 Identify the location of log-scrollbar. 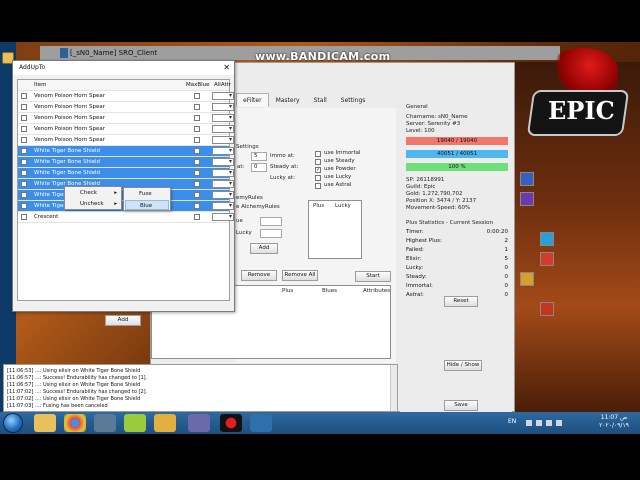
(393, 388).